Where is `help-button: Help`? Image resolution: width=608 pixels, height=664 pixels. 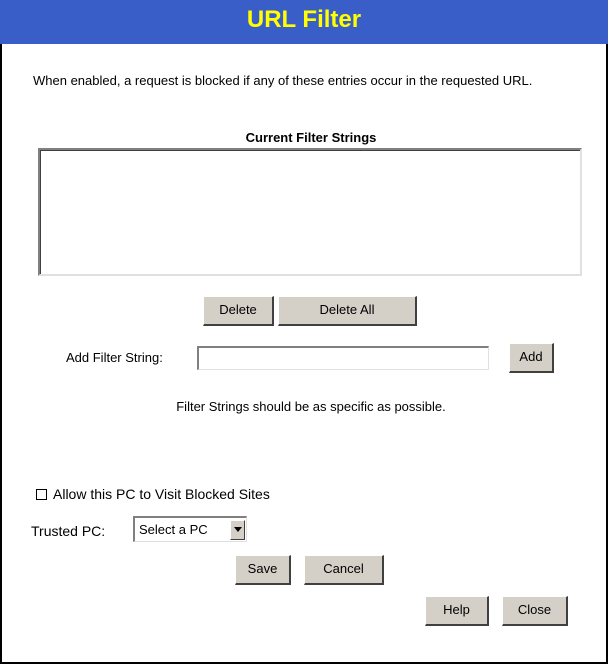
help-button: Help is located at coordinates (457, 611).